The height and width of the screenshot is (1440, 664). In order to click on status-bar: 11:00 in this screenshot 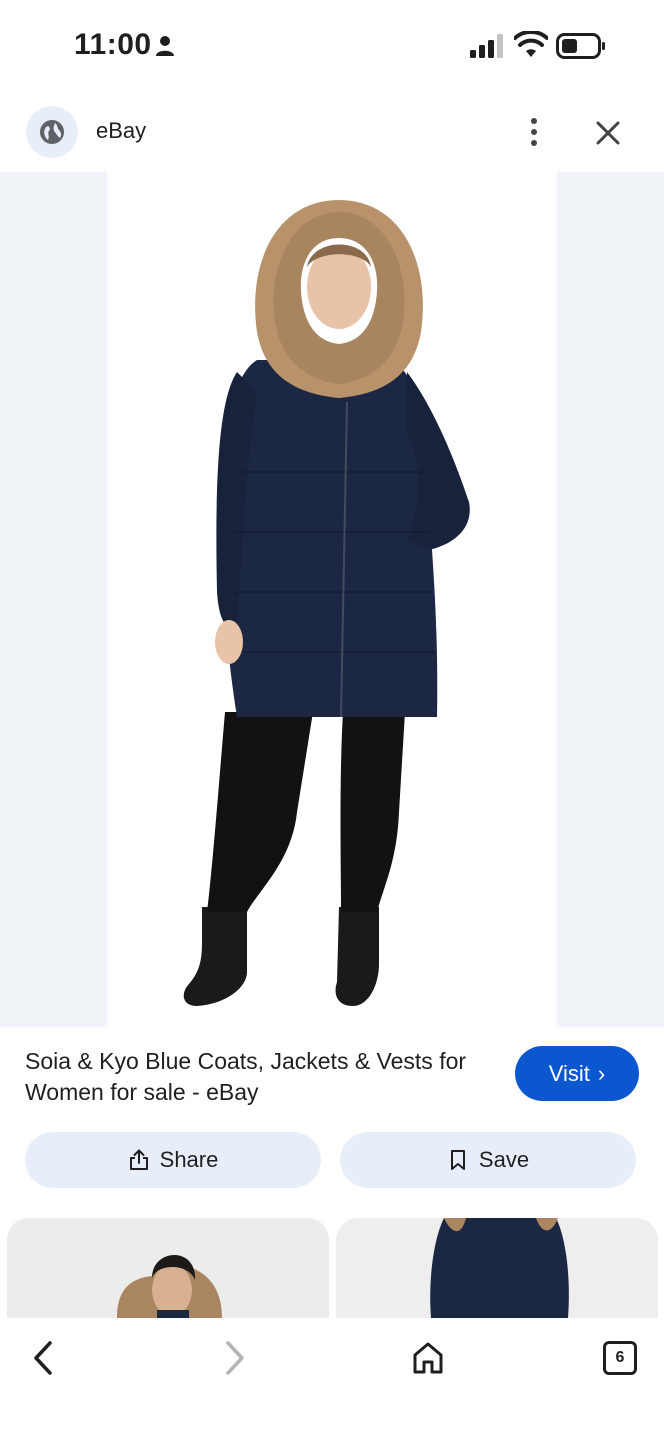, I will do `click(332, 46)`.